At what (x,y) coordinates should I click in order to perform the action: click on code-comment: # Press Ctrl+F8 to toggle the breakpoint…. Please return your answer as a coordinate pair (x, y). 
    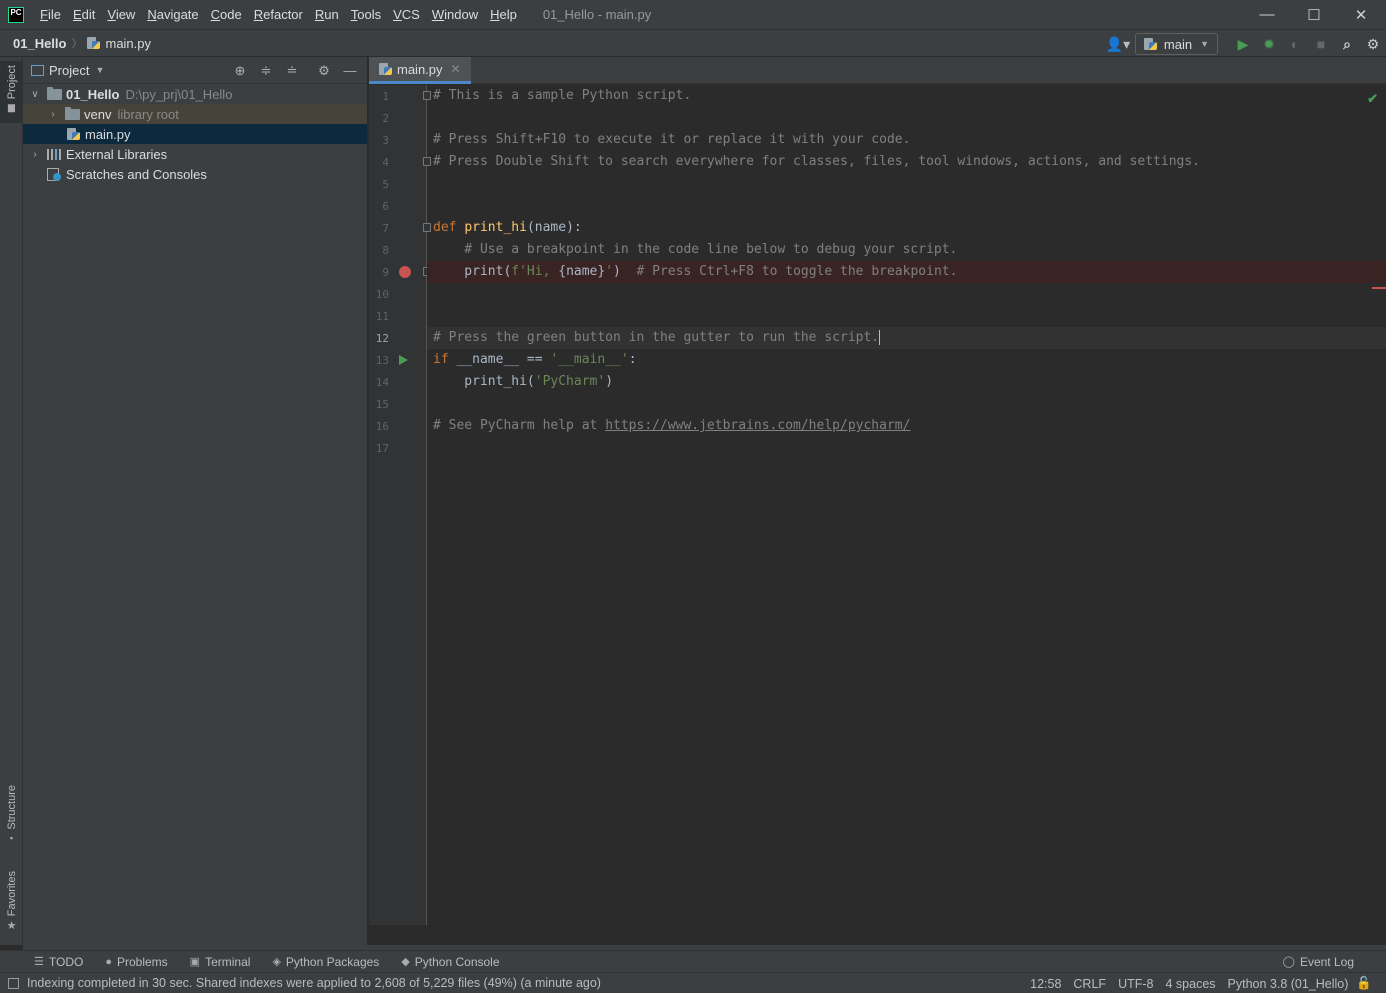
    Looking at the image, I should click on (797, 271).